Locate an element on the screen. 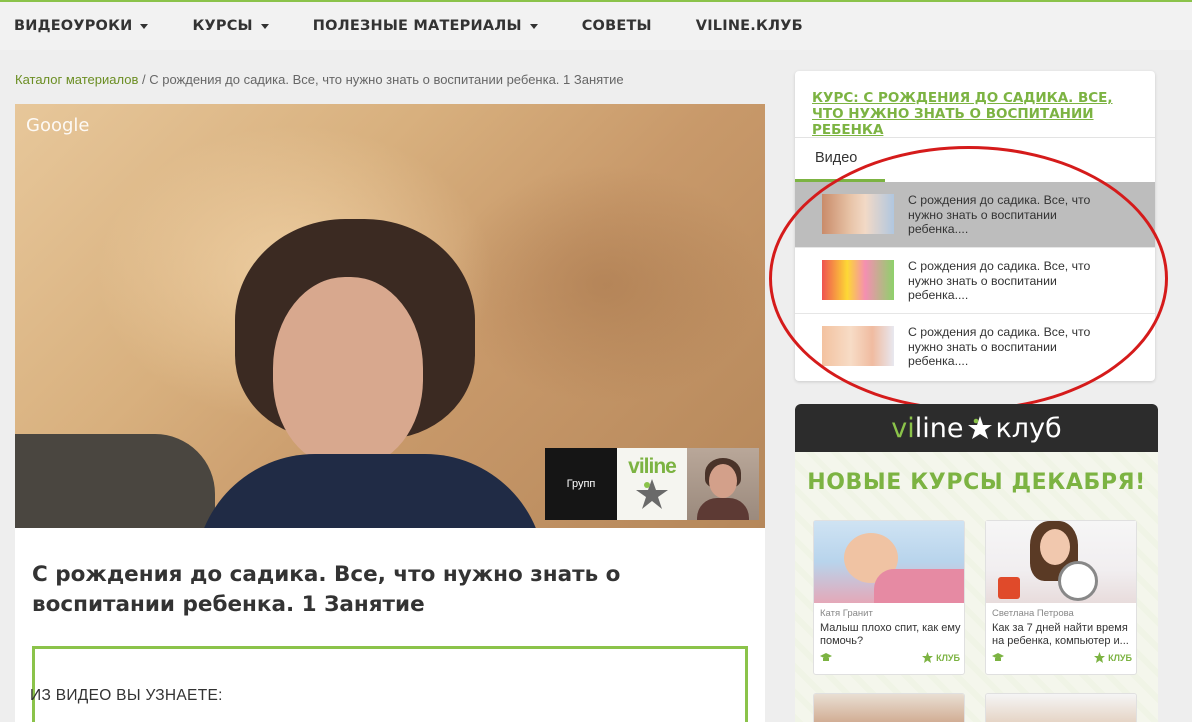  nav-item-label: VILINE.КЛУБ is located at coordinates (749, 26).